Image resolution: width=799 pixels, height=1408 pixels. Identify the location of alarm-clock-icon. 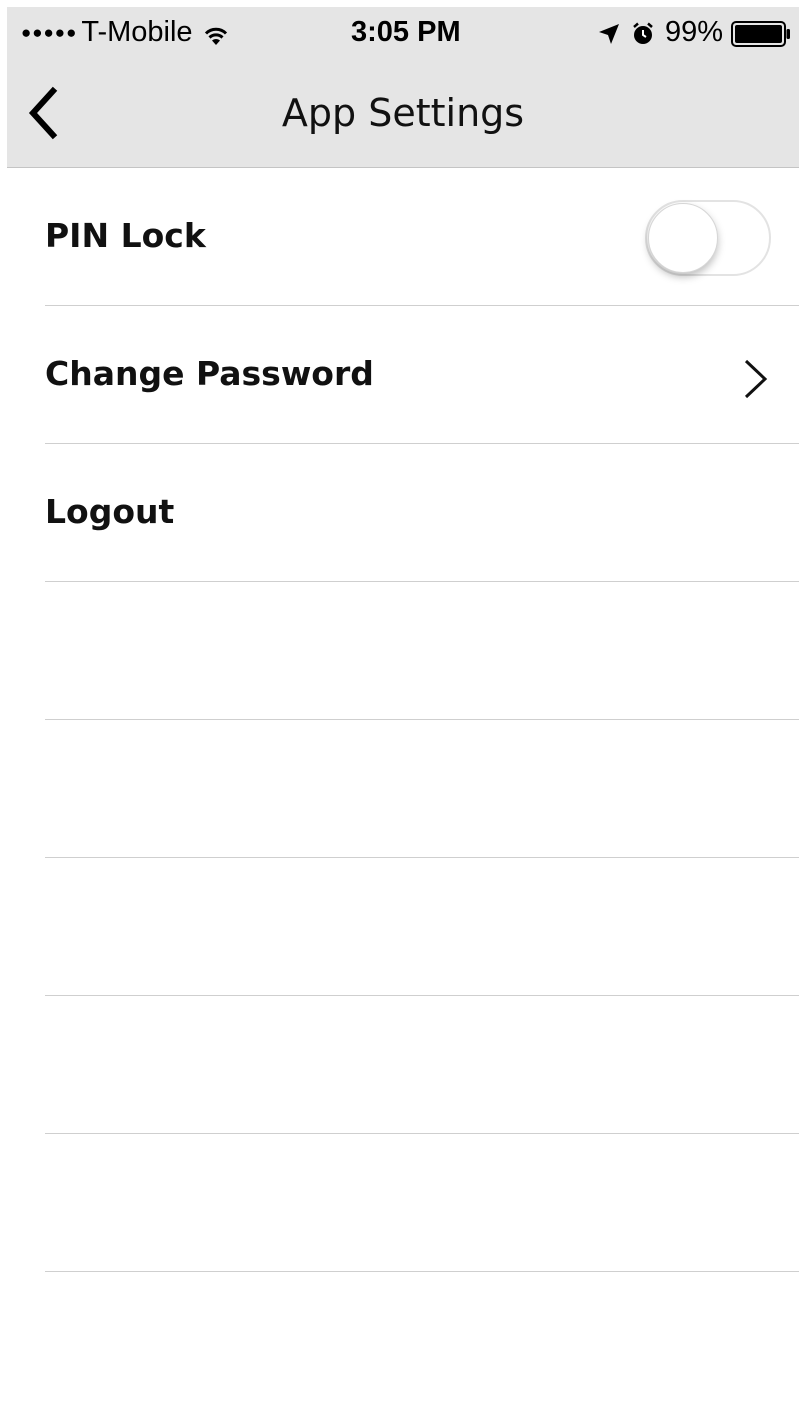
(643, 33).